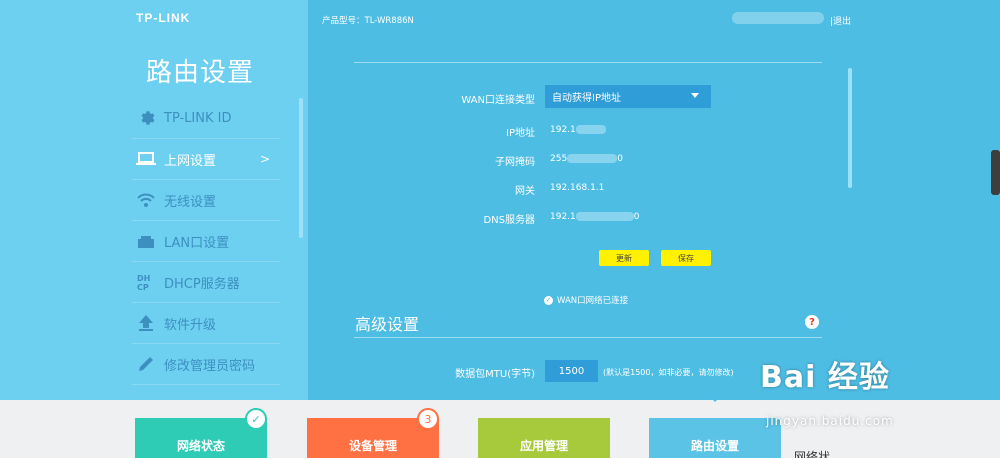  Describe the element at coordinates (778, 18) in the screenshot. I see `username-blurred` at that location.